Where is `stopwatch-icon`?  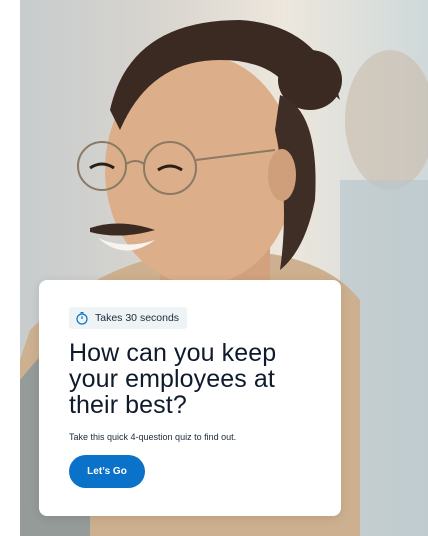
stopwatch-icon is located at coordinates (82, 318).